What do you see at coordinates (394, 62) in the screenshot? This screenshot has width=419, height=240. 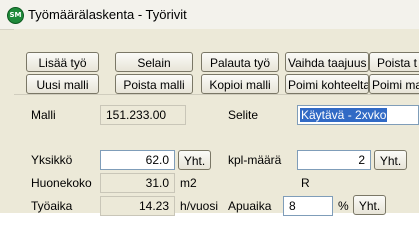 I see `delete-work-button: Poista t` at bounding box center [394, 62].